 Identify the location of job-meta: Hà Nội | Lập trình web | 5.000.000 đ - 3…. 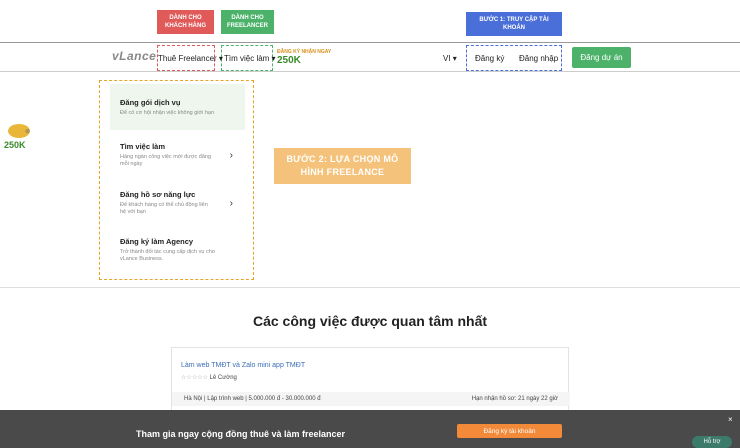
(371, 399).